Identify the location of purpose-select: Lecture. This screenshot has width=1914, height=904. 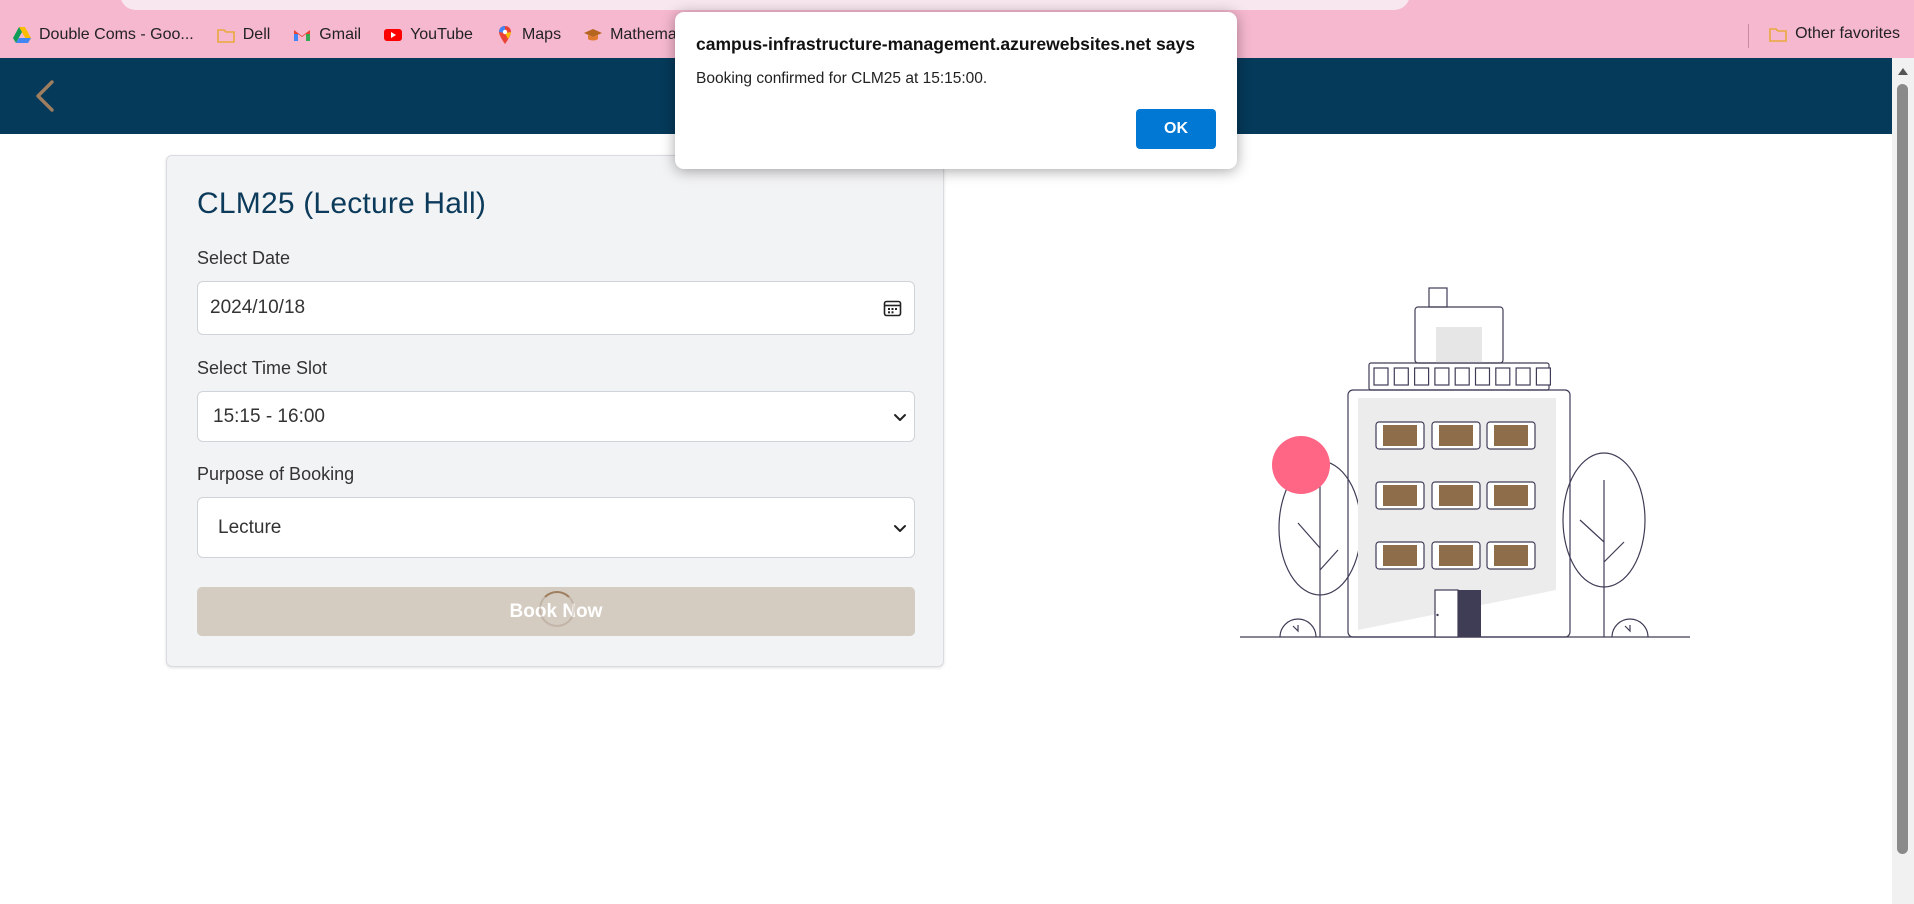
(556, 527).